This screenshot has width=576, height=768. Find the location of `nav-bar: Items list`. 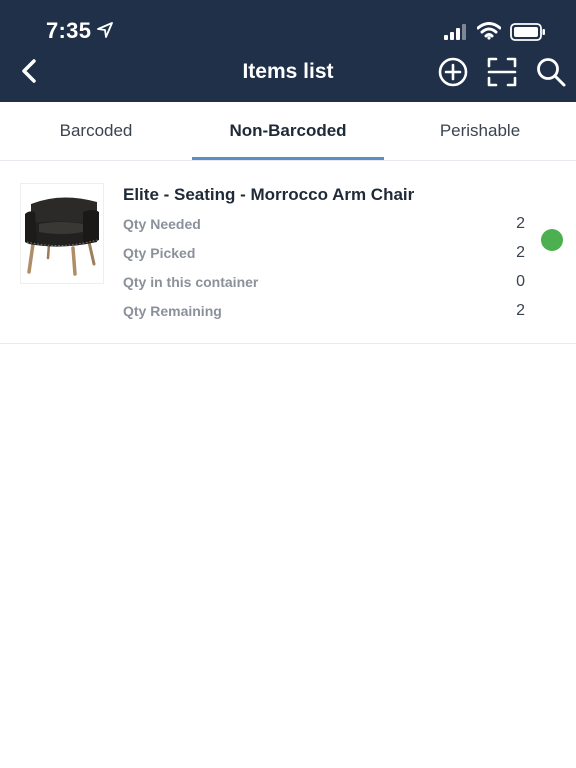

nav-bar: Items list is located at coordinates (288, 73).